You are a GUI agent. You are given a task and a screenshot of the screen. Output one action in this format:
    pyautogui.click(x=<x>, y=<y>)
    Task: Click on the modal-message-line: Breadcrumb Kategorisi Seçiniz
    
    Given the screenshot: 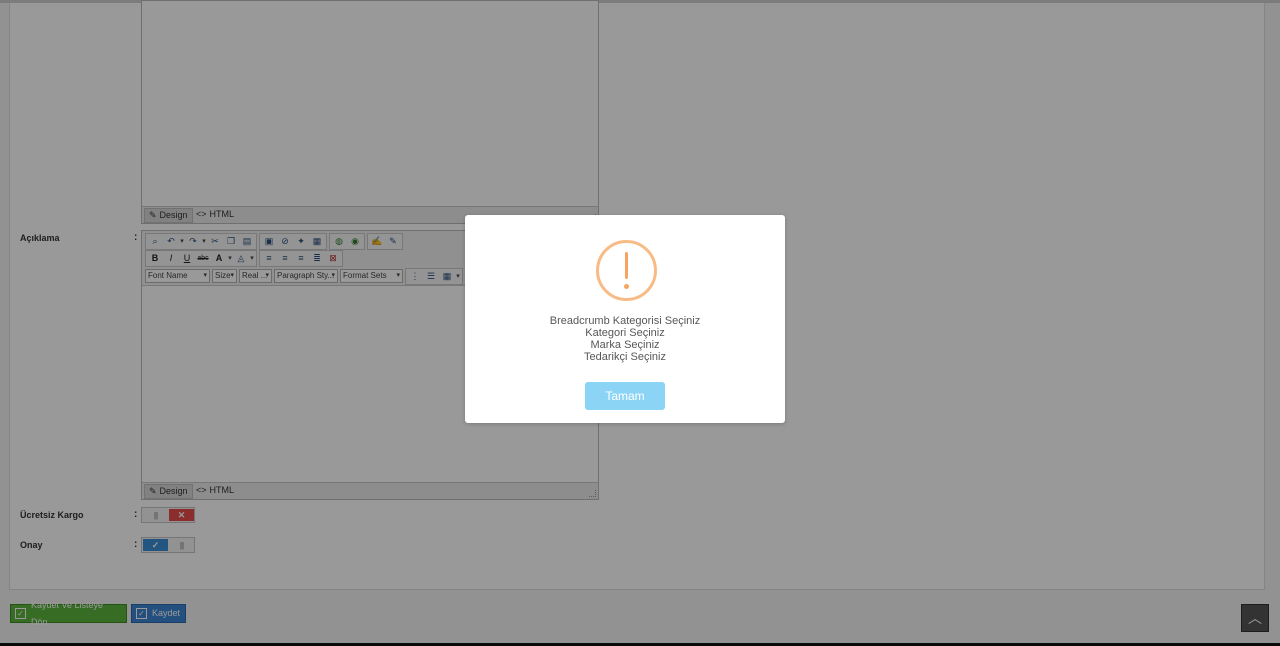 What is the action you would take?
    pyautogui.click(x=625, y=321)
    